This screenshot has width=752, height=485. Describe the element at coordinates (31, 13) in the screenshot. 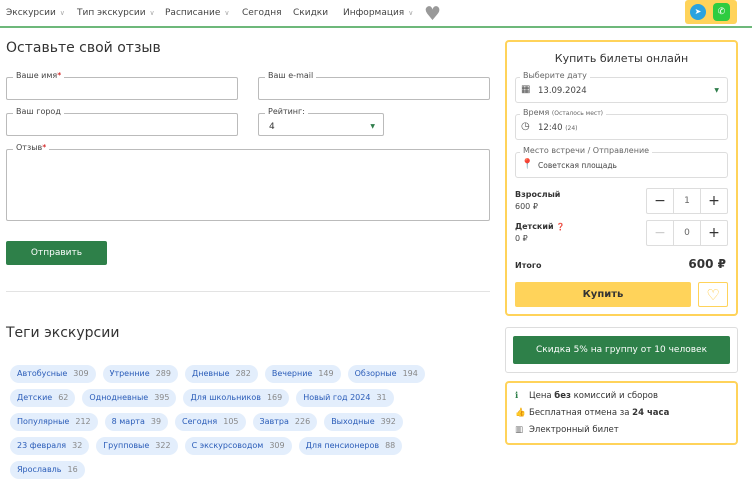

I see `nav-label: Экскурсии` at that location.